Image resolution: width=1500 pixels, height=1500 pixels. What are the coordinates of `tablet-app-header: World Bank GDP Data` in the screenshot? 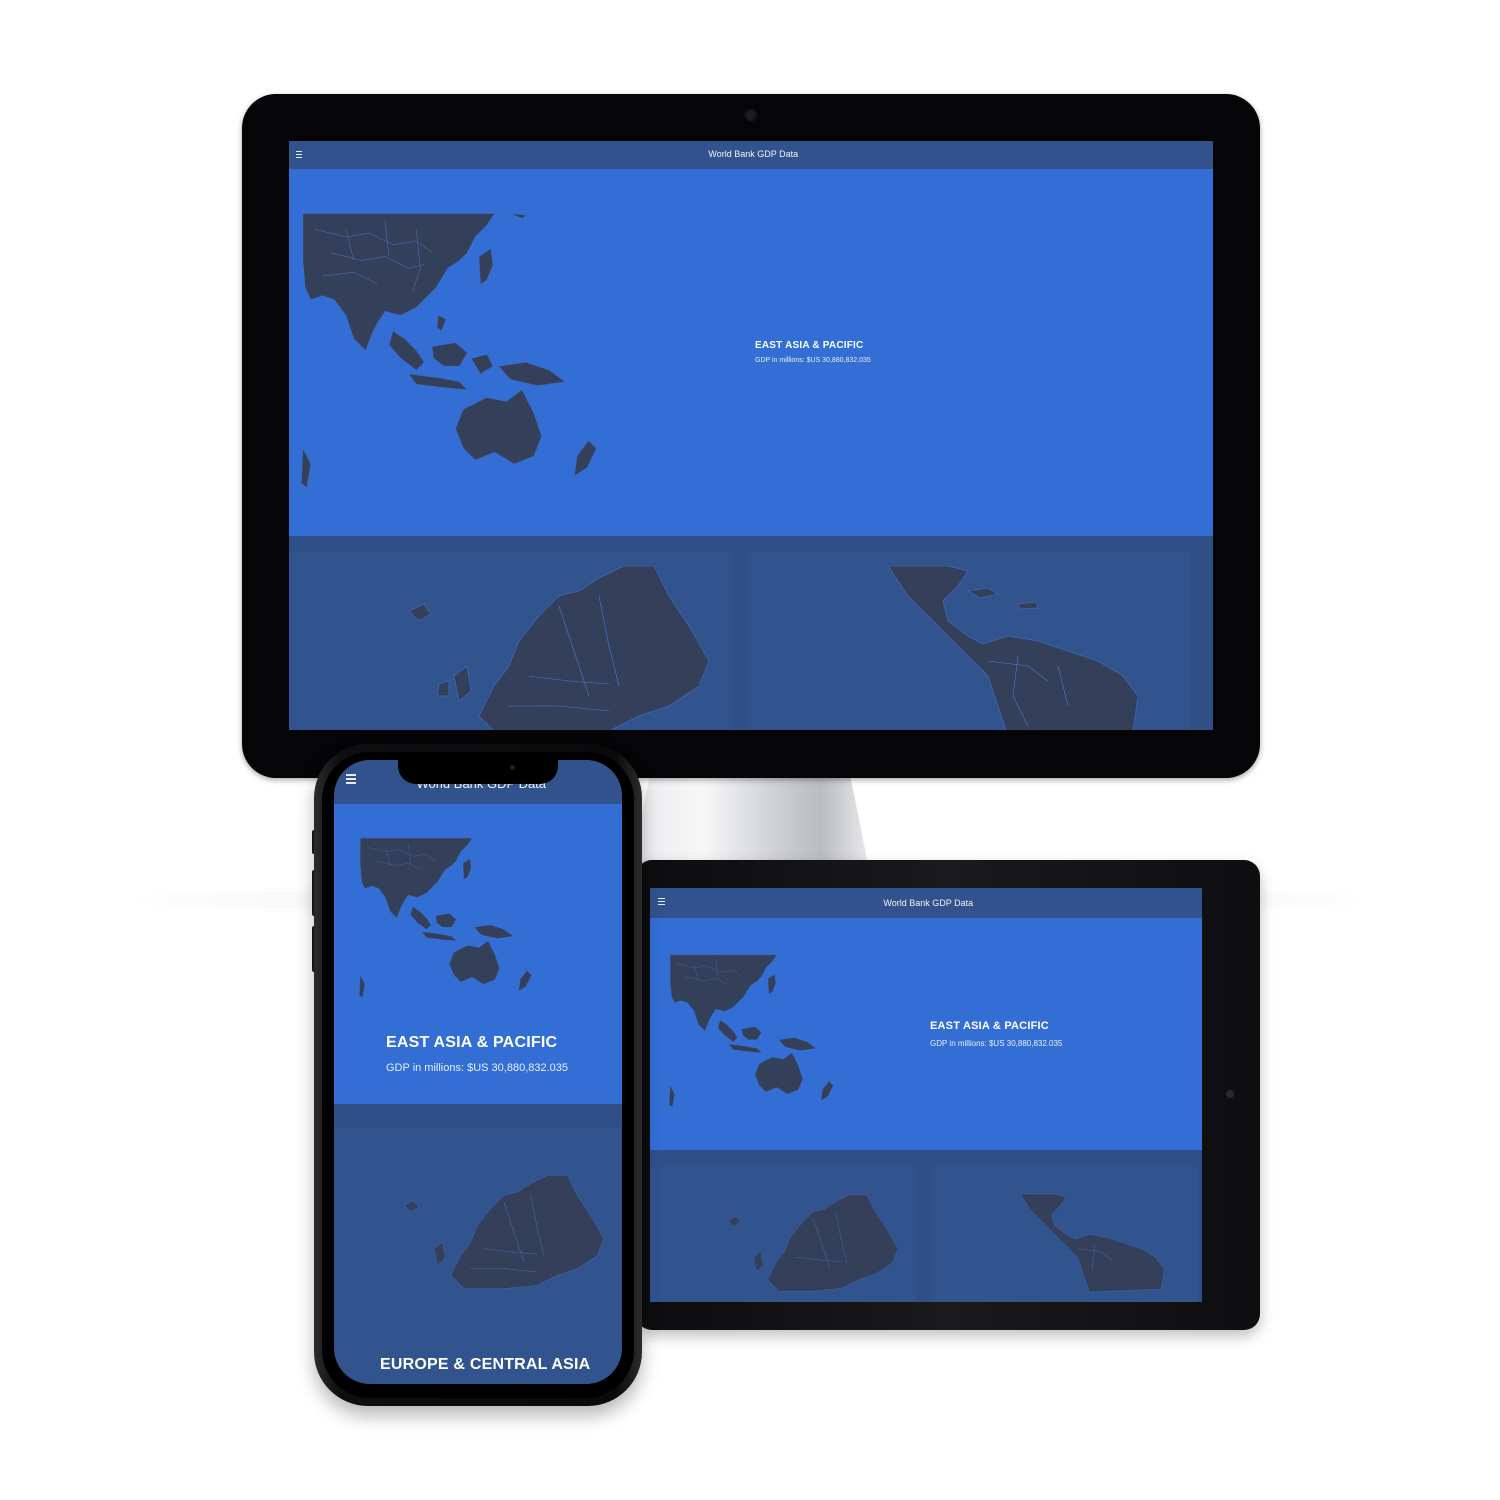 It's located at (926, 903).